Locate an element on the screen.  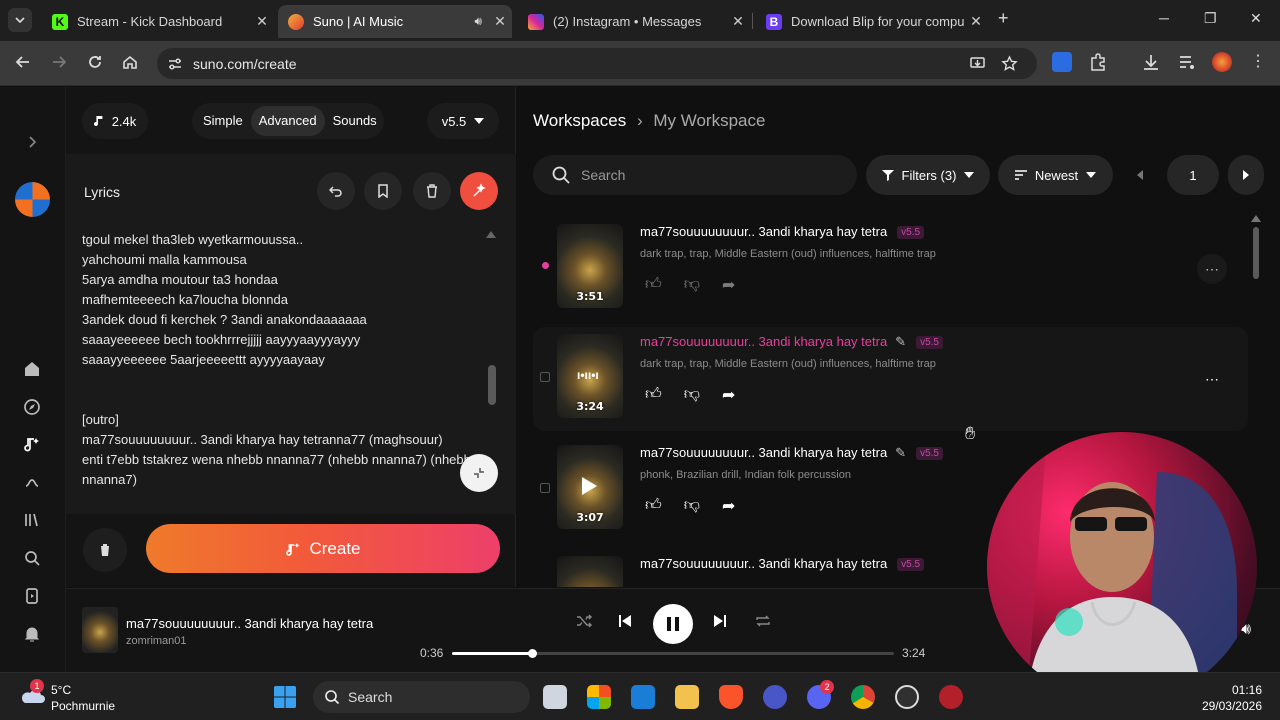
chevron-right-icon is located at coordinates (32, 142).